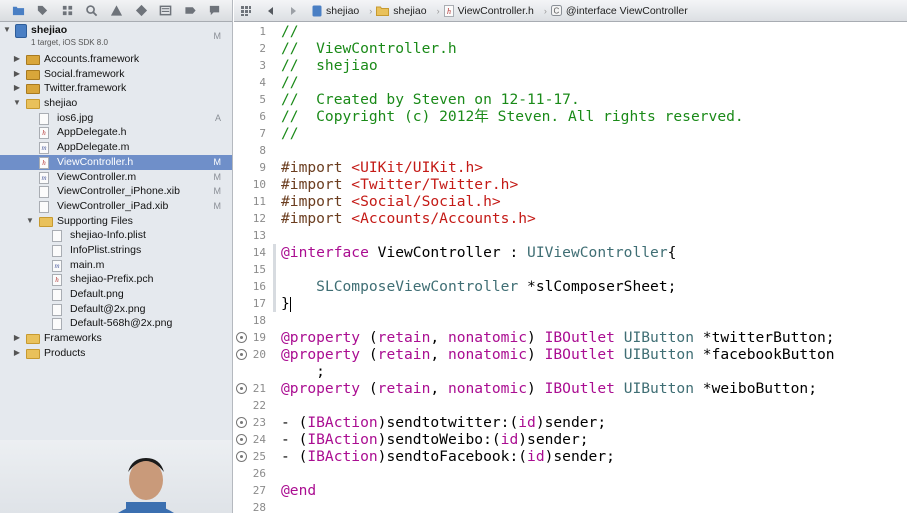 The image size is (907, 513). Describe the element at coordinates (116, 221) in the screenshot. I see `file-tree-row: ▼ Supporting Files` at that location.